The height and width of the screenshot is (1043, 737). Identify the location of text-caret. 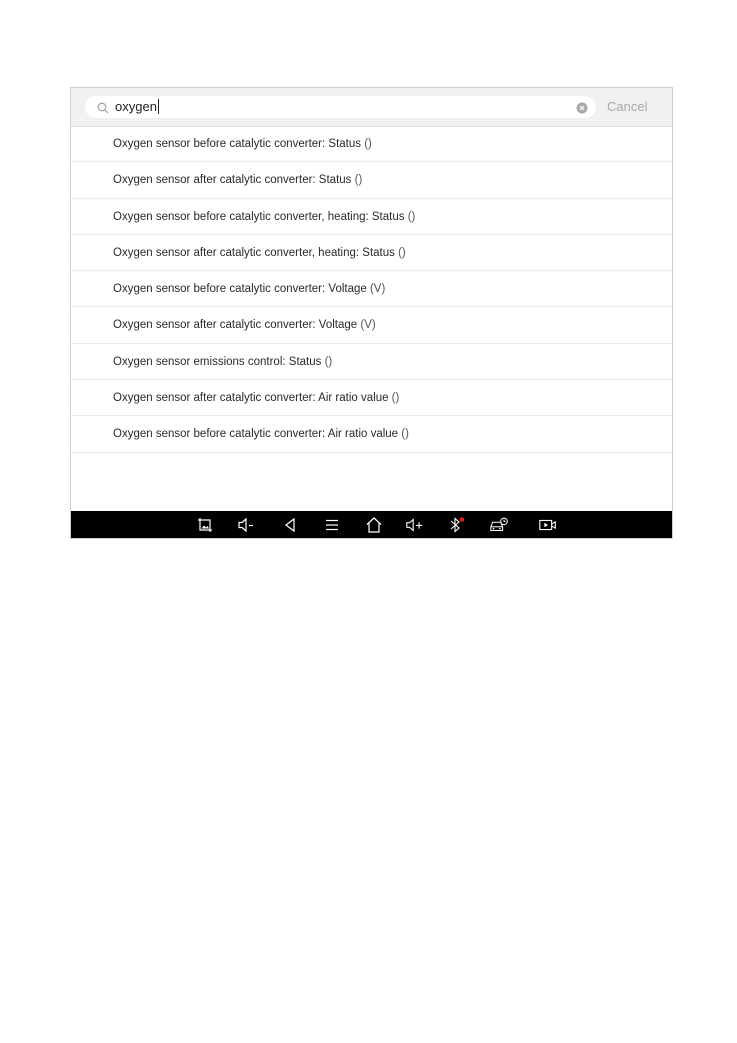
(158, 106).